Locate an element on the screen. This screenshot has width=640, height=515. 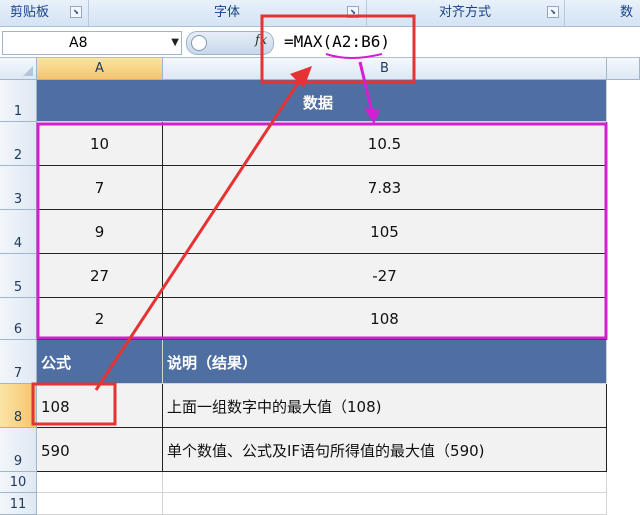
ribbon-group-number: 数 is located at coordinates (602, 13).